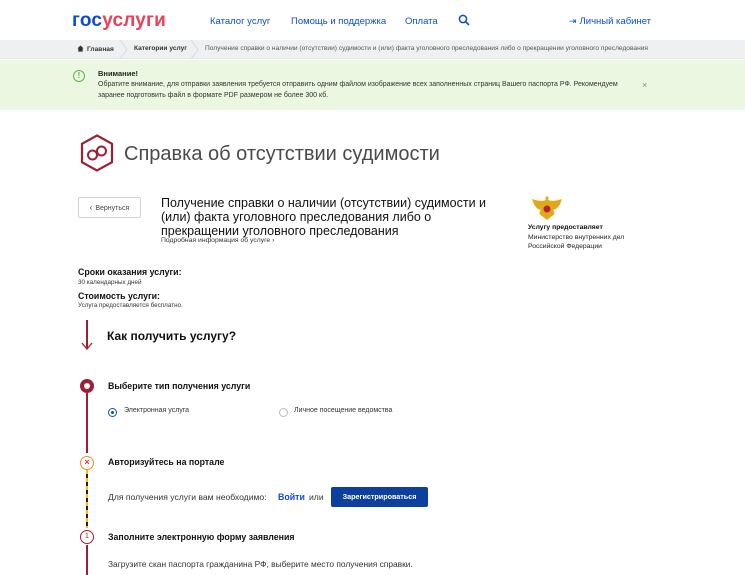  Describe the element at coordinates (421, 21) in the screenshot. I see `nav-payment: Оплата` at that location.